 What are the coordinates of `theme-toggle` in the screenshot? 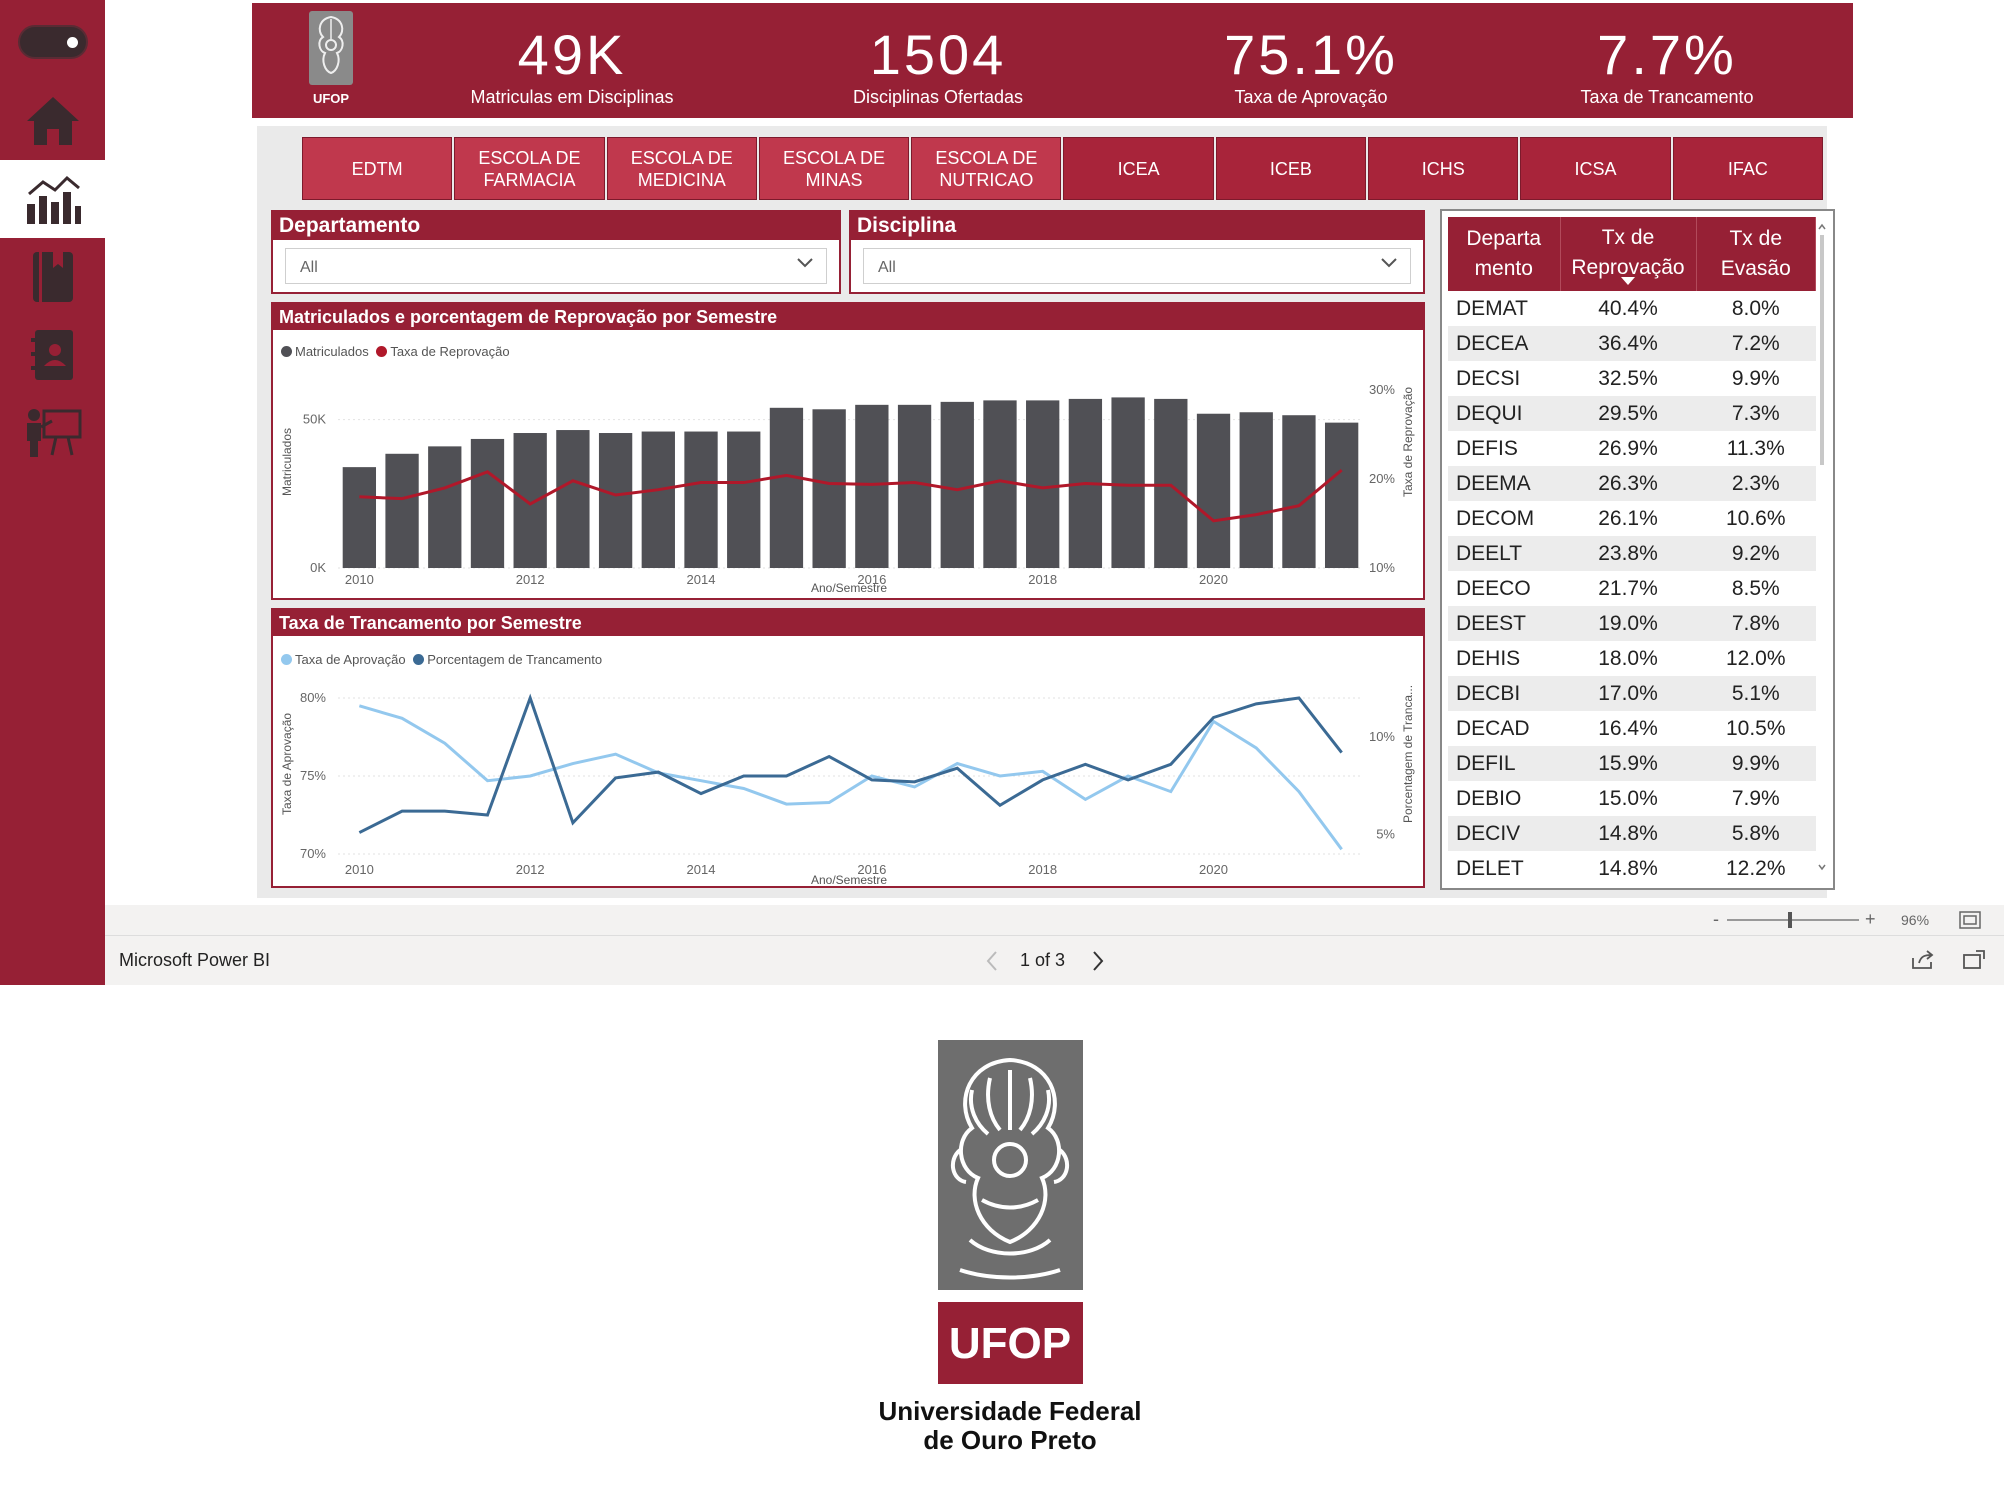 It's located at (53, 42).